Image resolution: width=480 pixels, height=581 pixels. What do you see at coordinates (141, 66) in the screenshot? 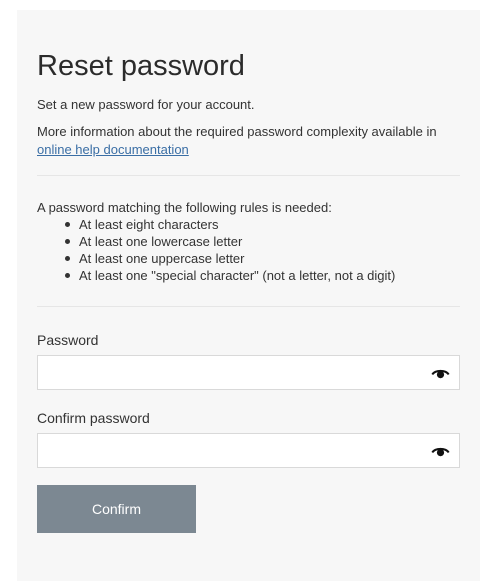
I see `page-title: Reset password` at bounding box center [141, 66].